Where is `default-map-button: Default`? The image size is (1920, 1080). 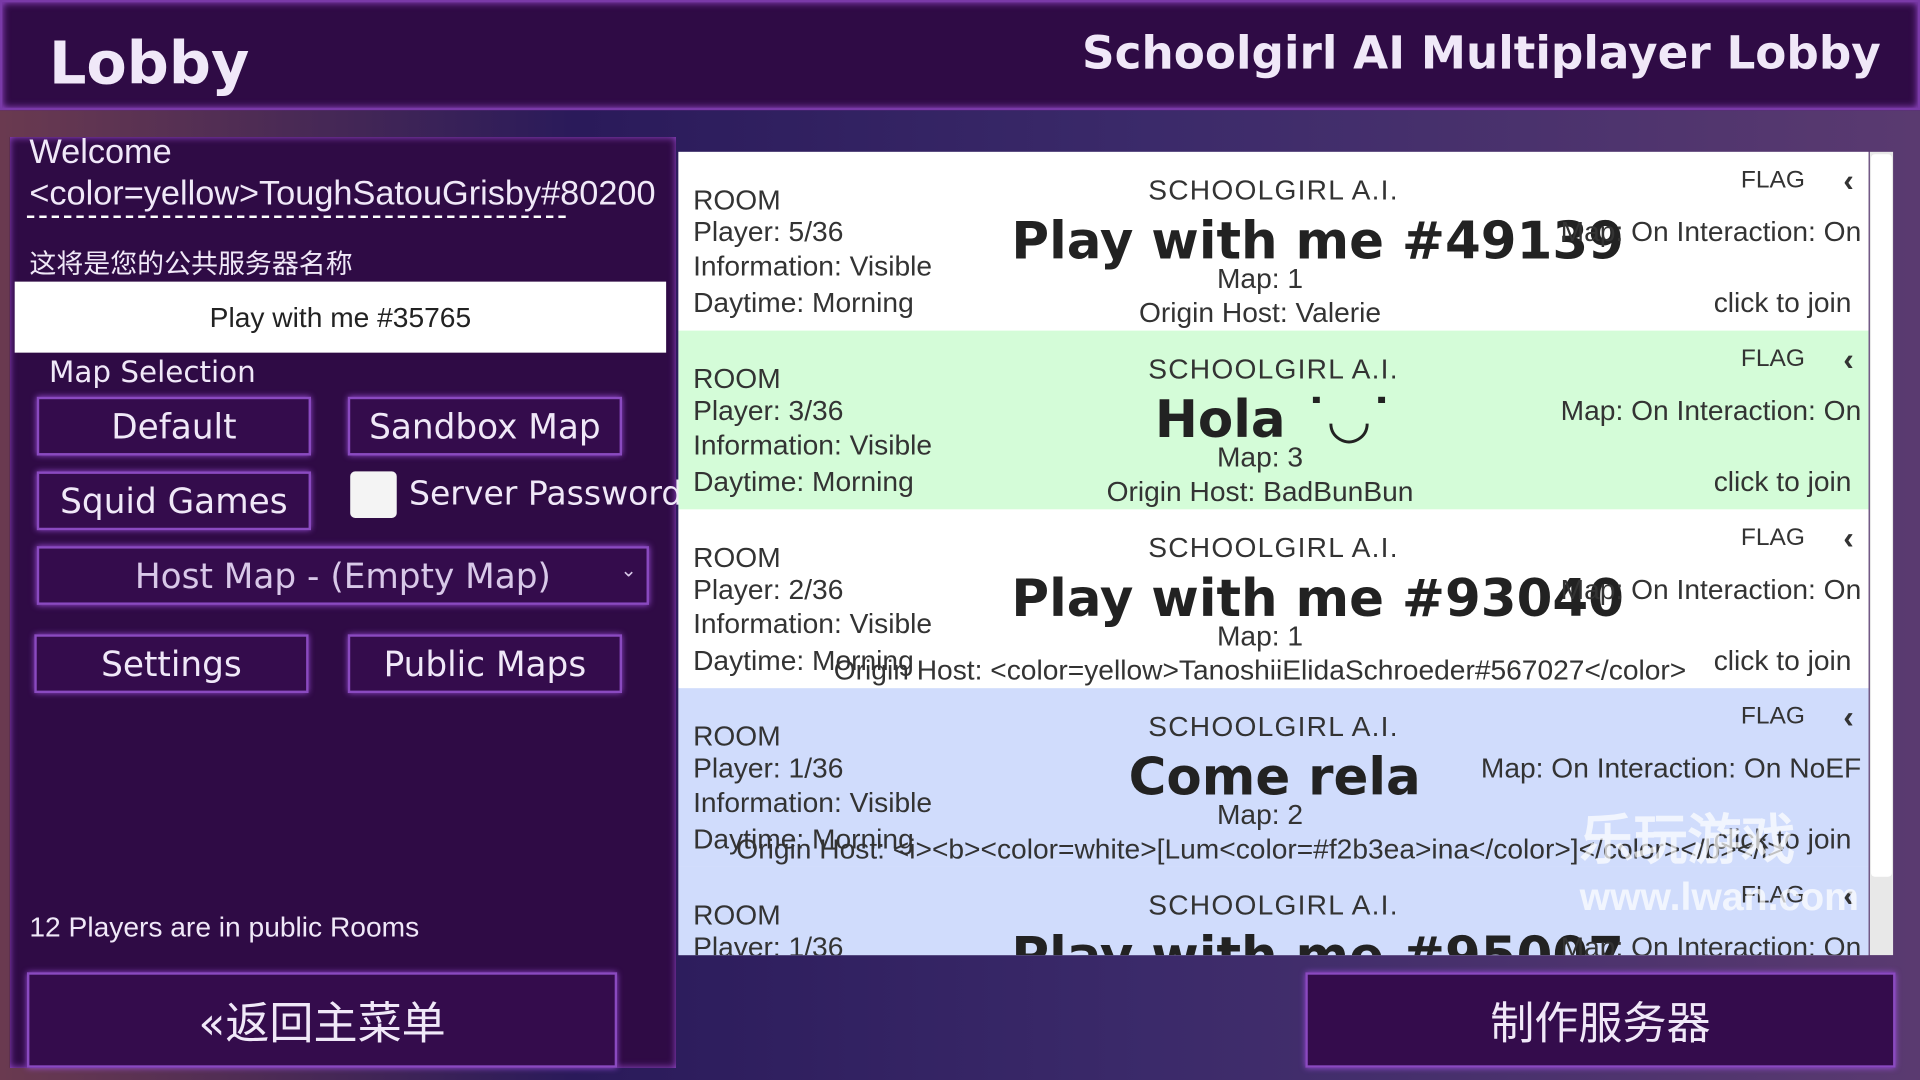
default-map-button: Default is located at coordinates (174, 426).